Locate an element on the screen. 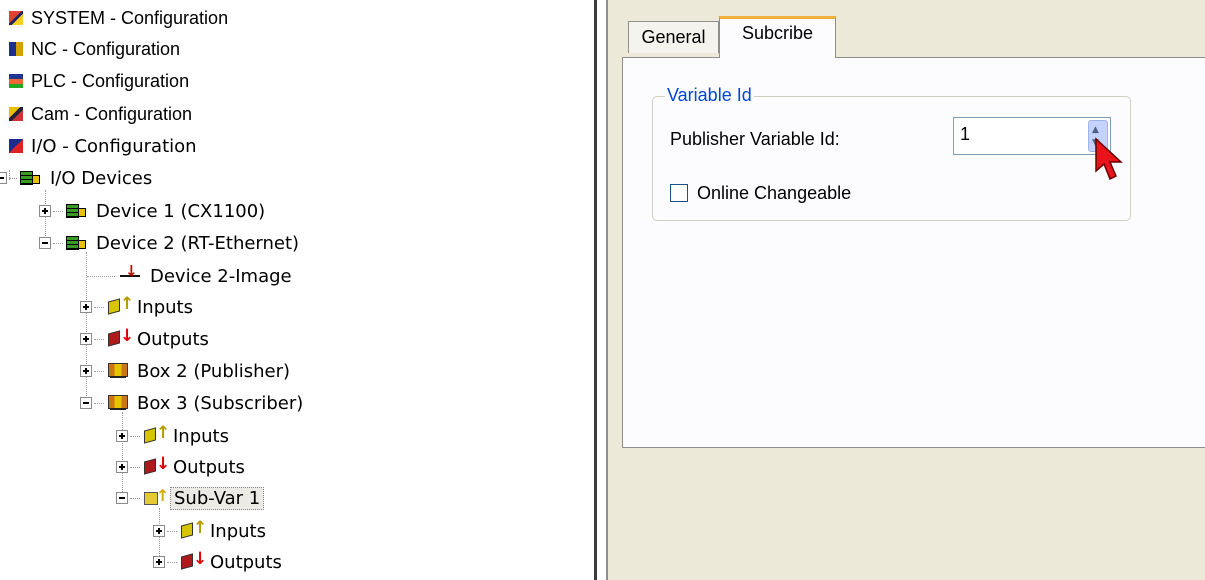 Image resolution: width=1205 pixels, height=580 pixels. tree-item-label: PLC - Configuration is located at coordinates (110, 80).